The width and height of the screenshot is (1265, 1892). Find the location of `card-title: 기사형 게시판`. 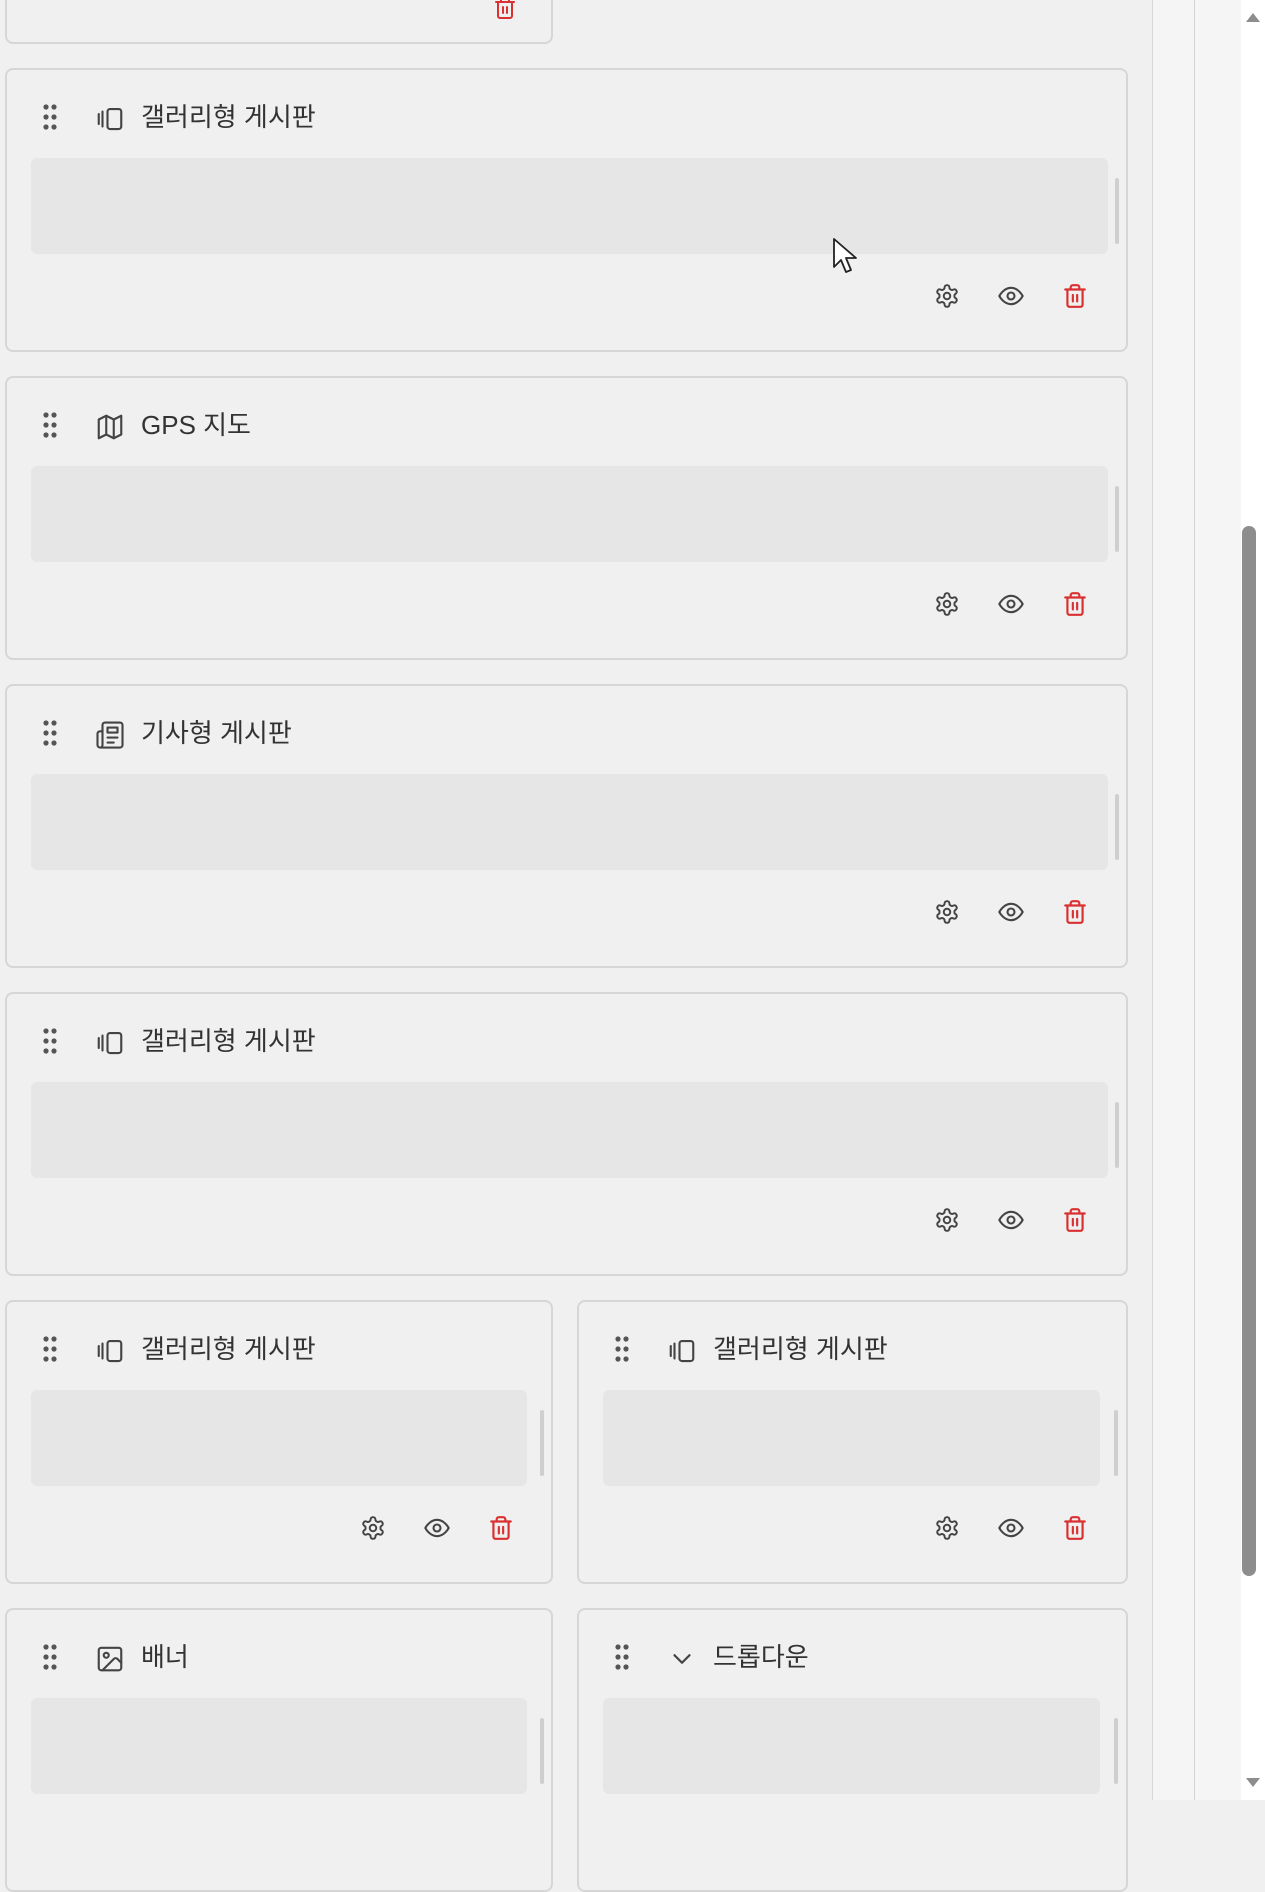

card-title: 기사형 게시판 is located at coordinates (216, 733).